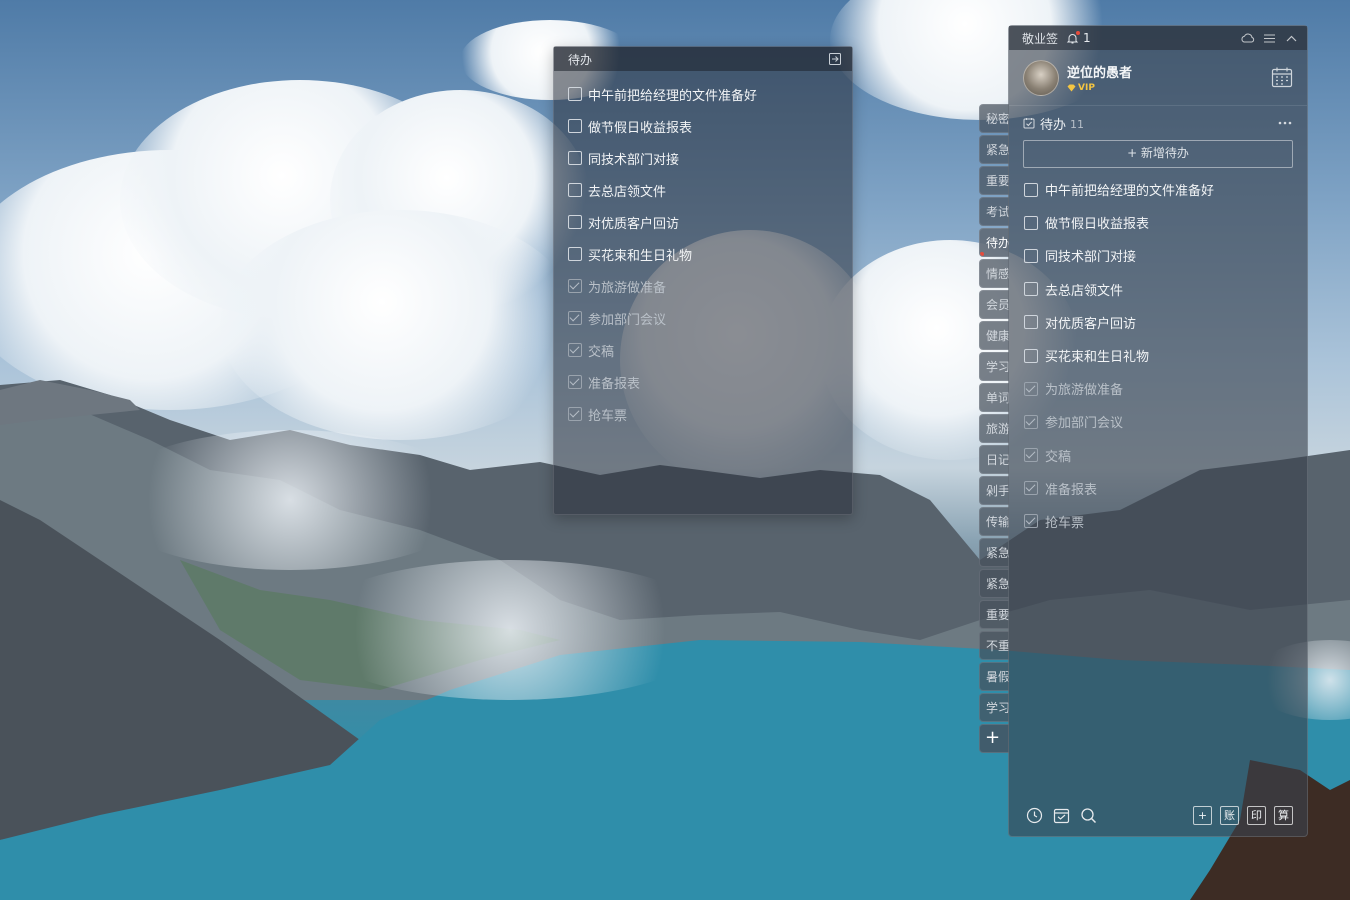 This screenshot has height=900, width=1350. I want to click on ledger-button: 账, so click(1229, 815).